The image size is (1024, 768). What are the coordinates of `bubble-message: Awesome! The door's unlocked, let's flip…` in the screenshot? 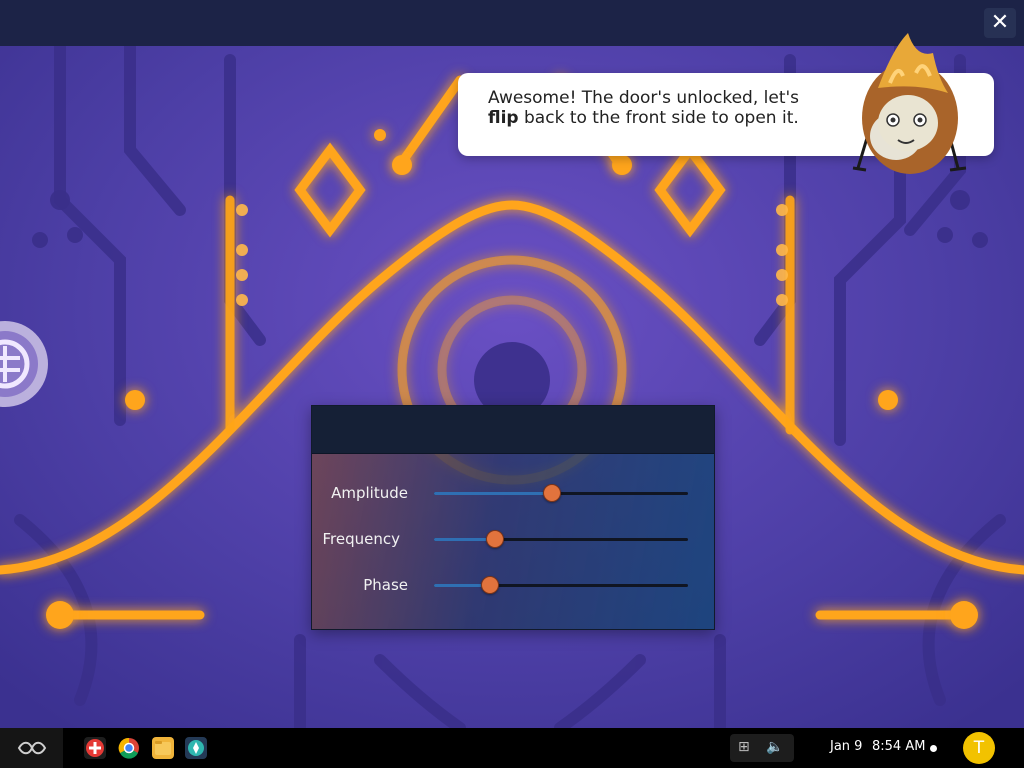 It's located at (658, 108).